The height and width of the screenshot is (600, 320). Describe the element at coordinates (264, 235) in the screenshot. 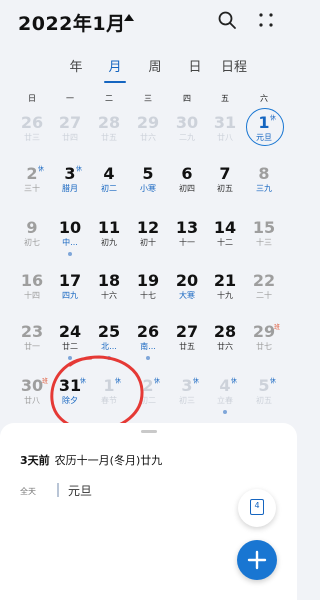

I see `calendar-day: 15 十三` at that location.